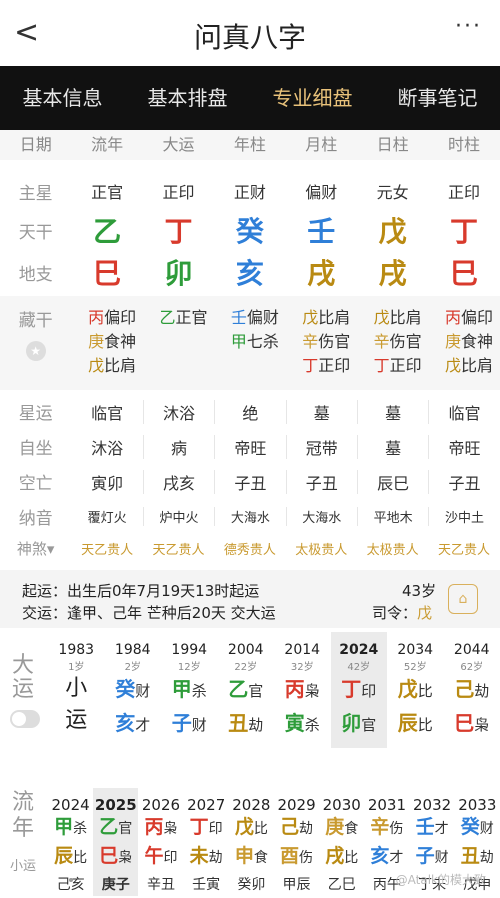  I want to click on dayun-column: 199412岁甲杀子财, so click(189, 690).